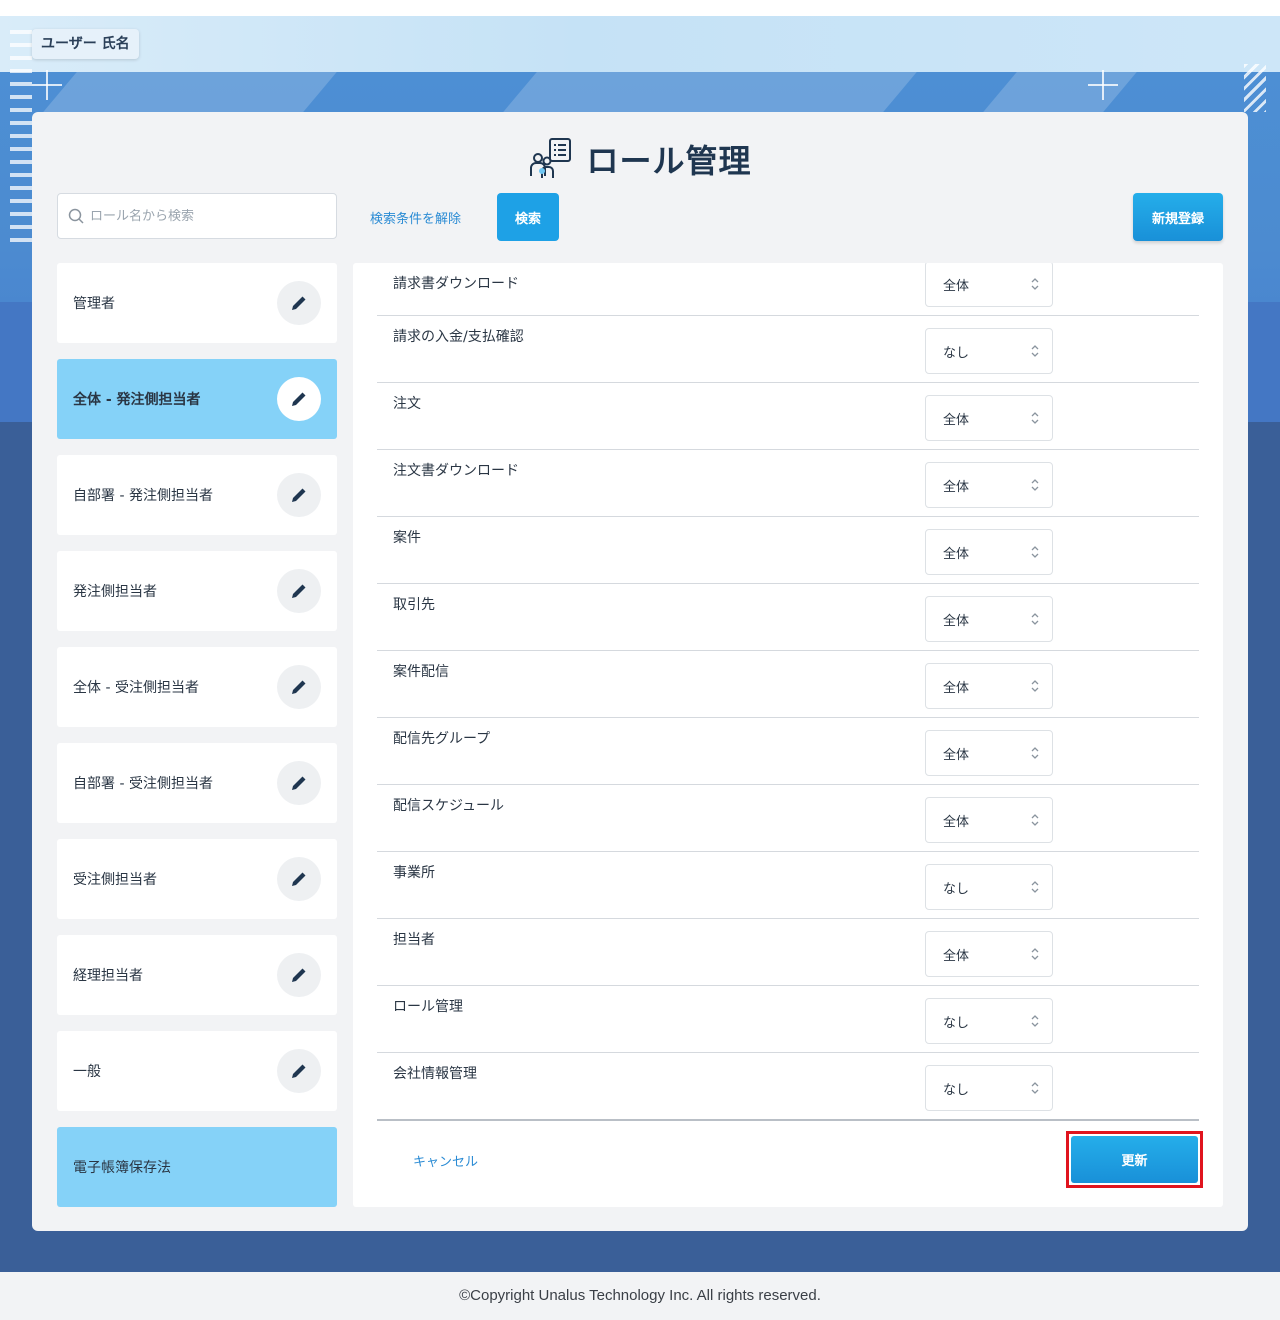 Image resolution: width=1280 pixels, height=1320 pixels. Describe the element at coordinates (788, 952) in the screenshot. I see `permission-row: 担当者 全体` at that location.